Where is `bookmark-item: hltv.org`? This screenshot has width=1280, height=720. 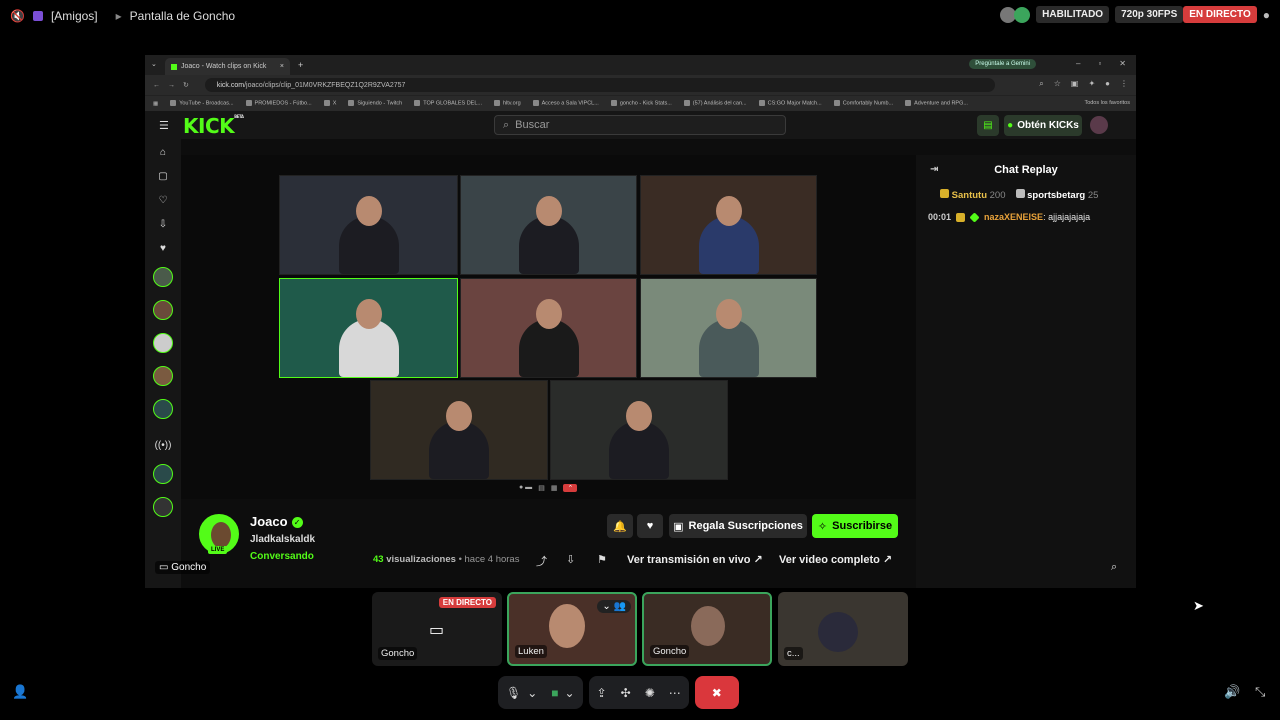
bookmark-item: hltv.org is located at coordinates (507, 103).